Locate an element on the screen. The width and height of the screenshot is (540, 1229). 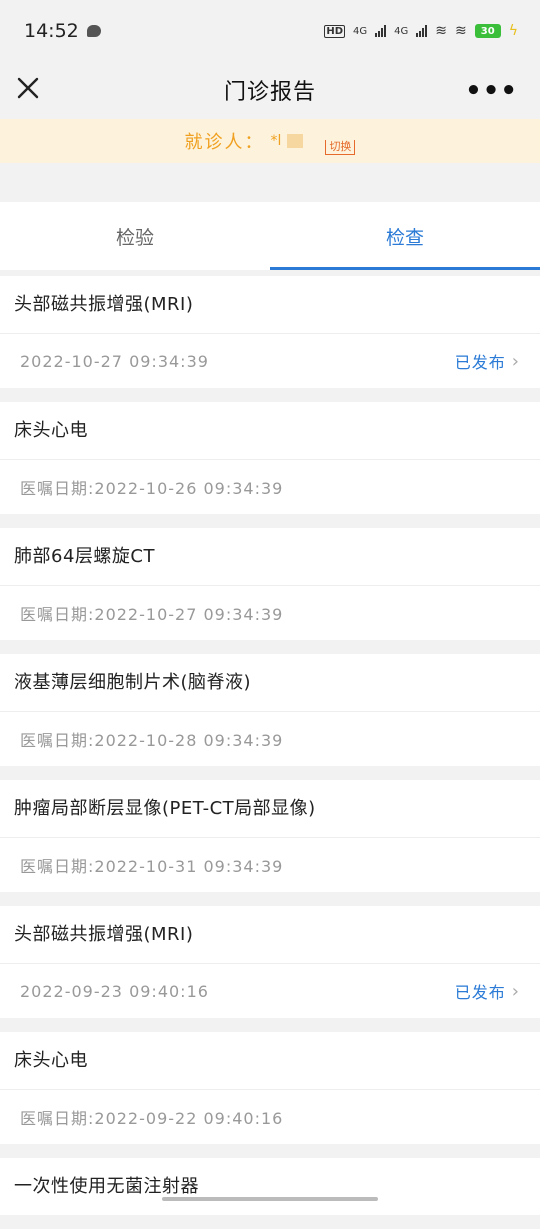
redacted-name-block is located at coordinates (295, 141).